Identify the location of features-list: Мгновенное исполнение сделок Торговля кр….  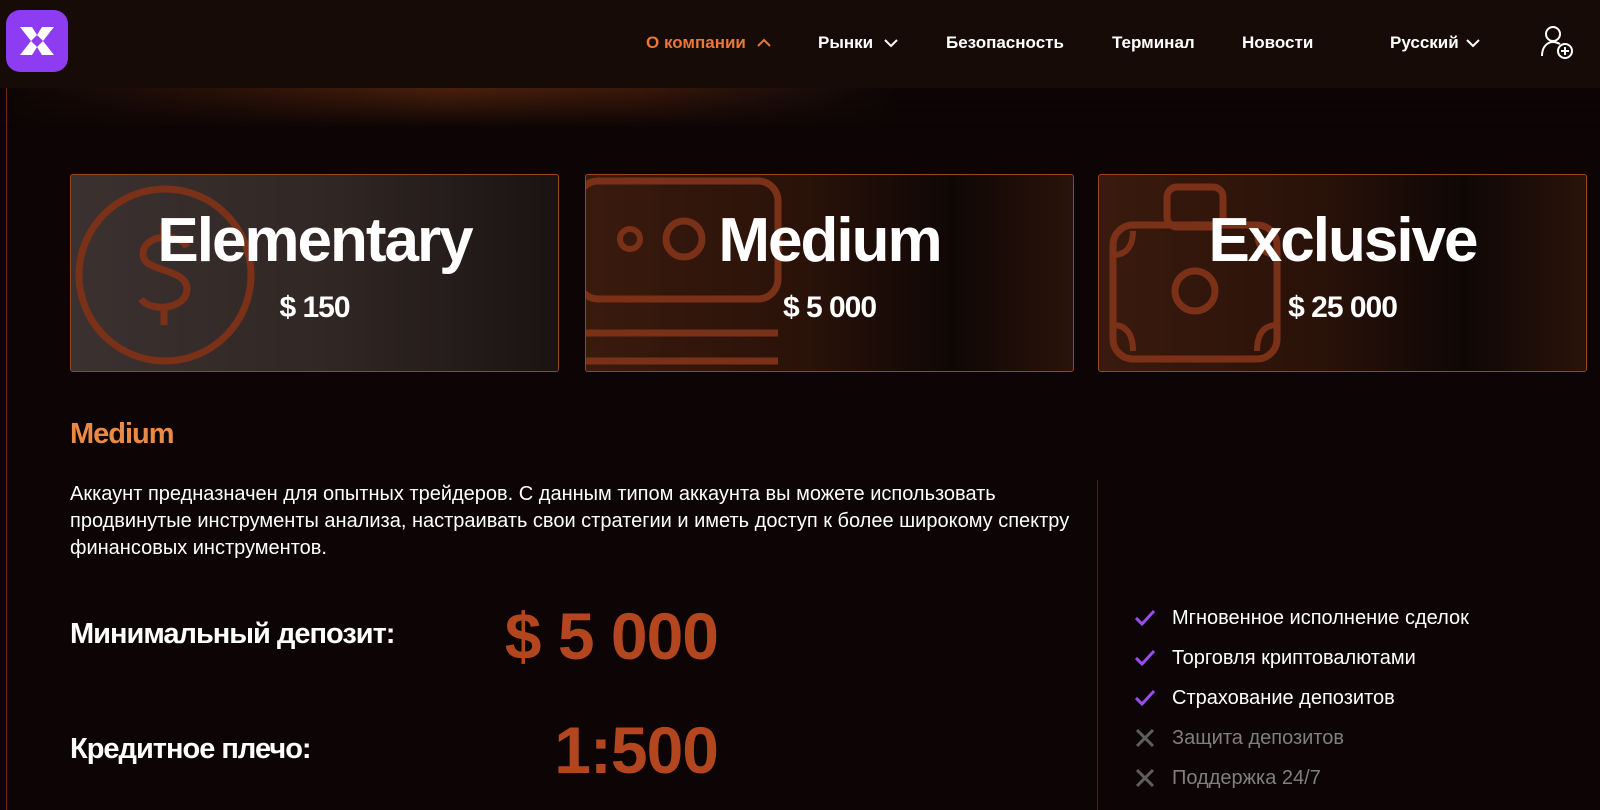
(1301, 698).